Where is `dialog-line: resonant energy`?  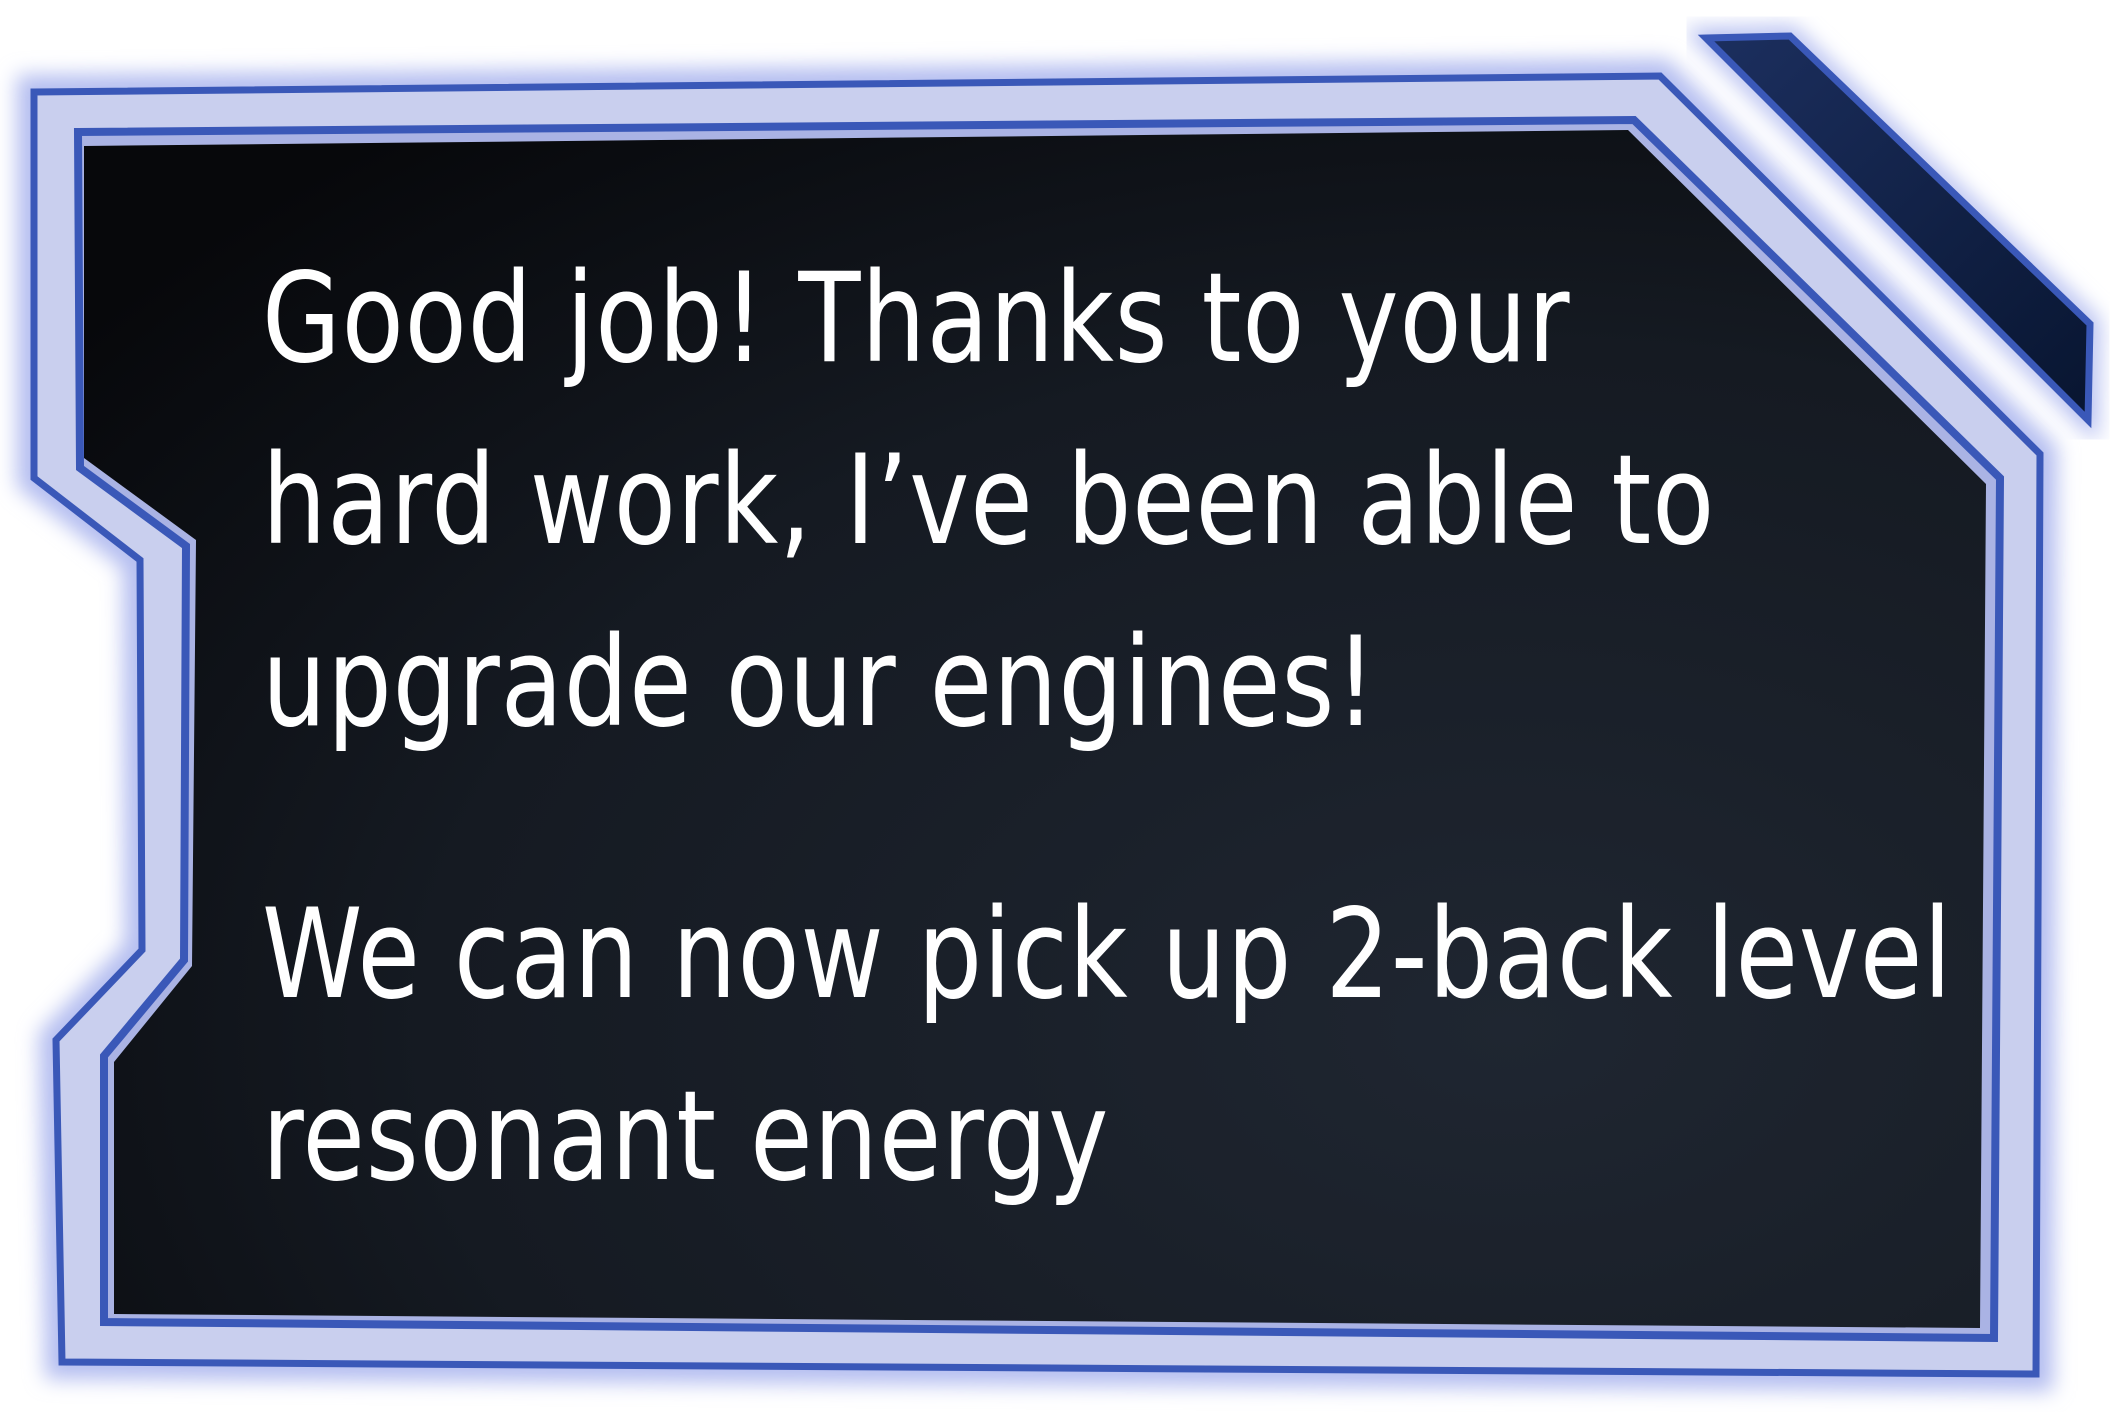
dialog-line: resonant energy is located at coordinates (686, 1137).